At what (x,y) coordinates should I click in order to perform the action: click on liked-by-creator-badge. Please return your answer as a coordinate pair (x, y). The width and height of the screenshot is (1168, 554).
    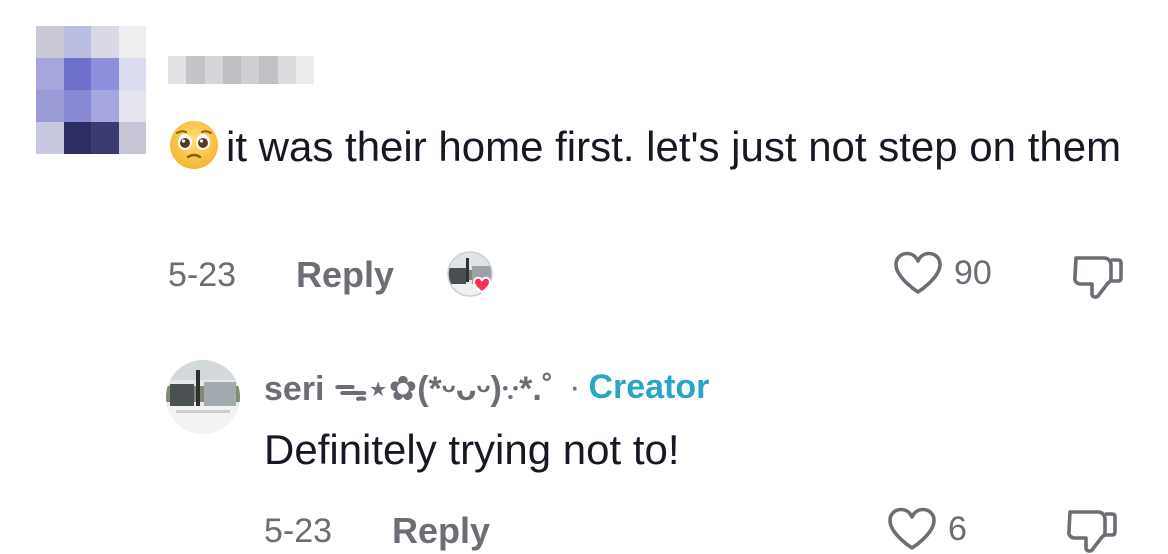
    Looking at the image, I should click on (475, 275).